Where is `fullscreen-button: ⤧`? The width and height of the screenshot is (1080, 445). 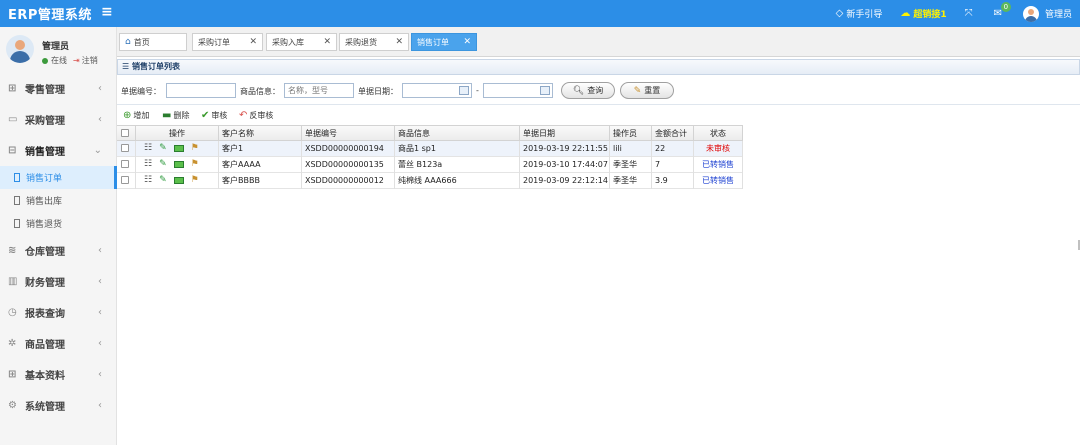 fullscreen-button: ⤧ is located at coordinates (970, 13).